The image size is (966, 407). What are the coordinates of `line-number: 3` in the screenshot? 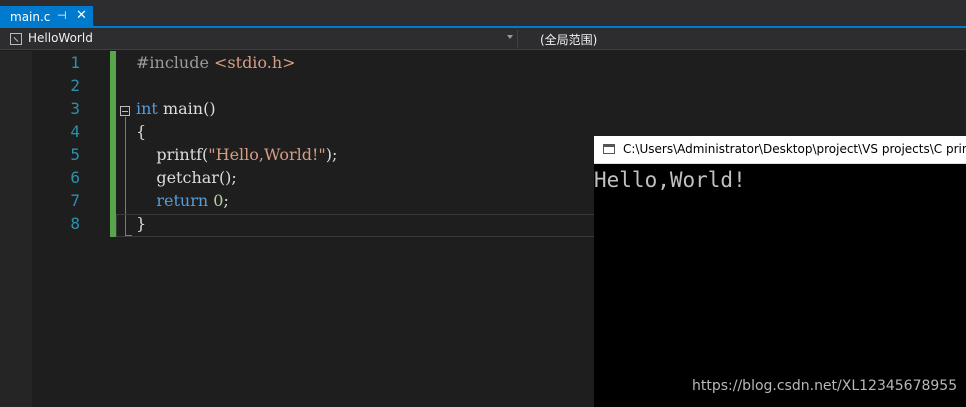 It's located at (75, 108).